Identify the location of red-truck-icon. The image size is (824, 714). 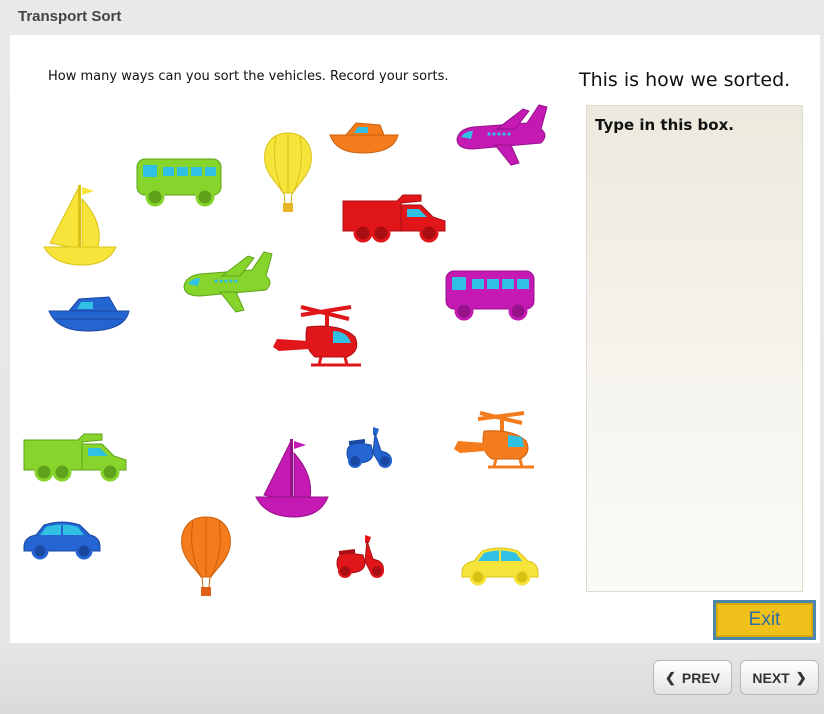
(394, 217).